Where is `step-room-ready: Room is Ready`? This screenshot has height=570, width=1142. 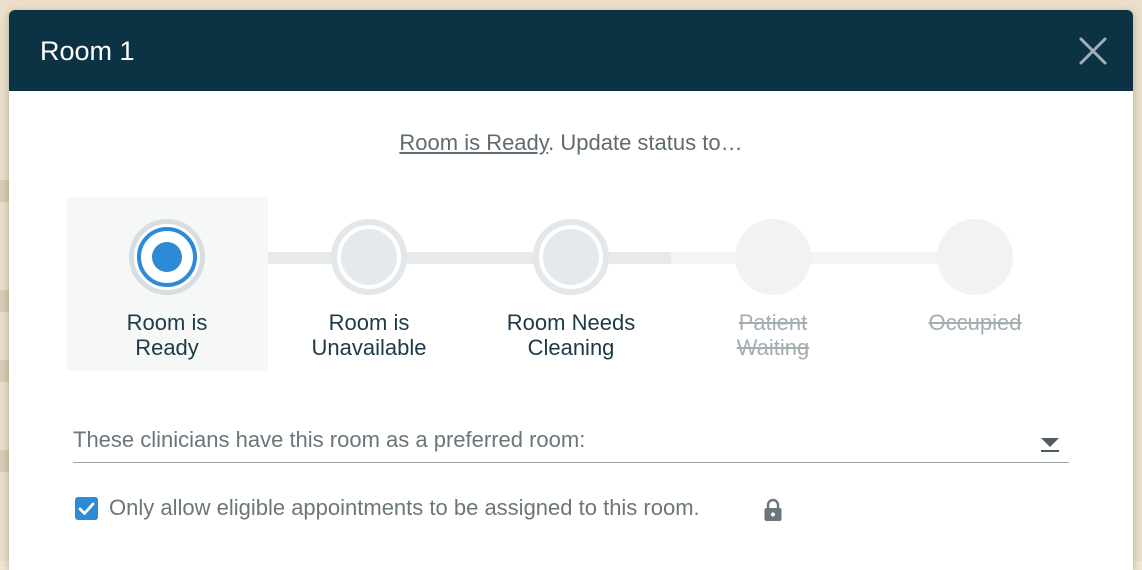
step-room-ready: Room is Ready is located at coordinates (167, 284).